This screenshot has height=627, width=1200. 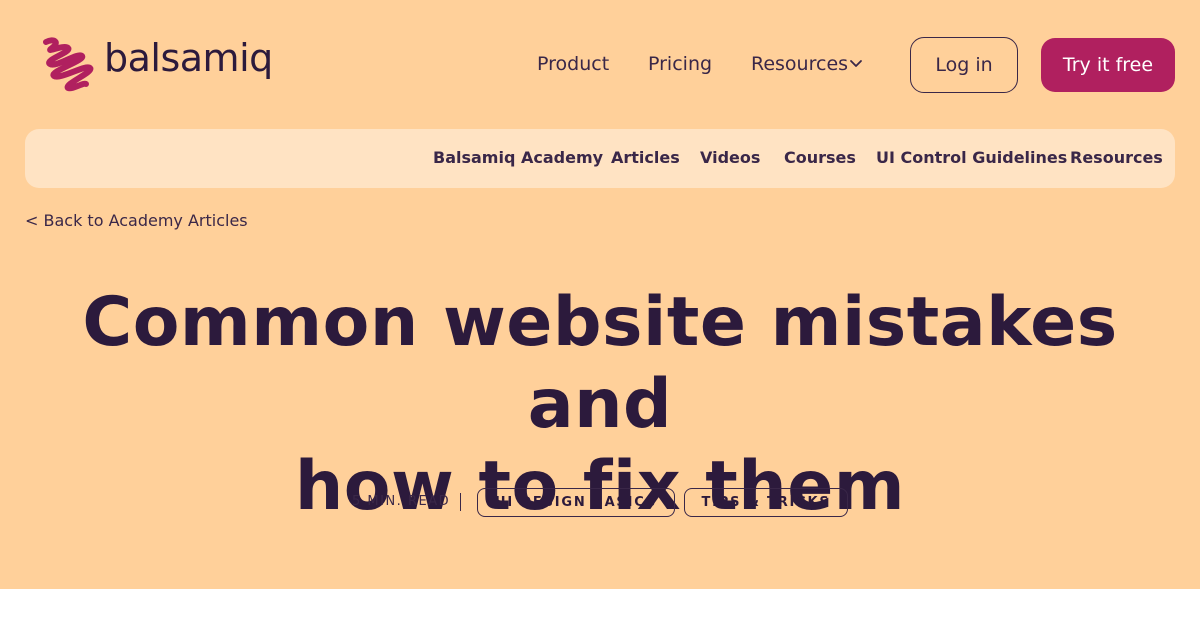 What do you see at coordinates (820, 158) in the screenshot?
I see `subnav-item-courses: Courses` at bounding box center [820, 158].